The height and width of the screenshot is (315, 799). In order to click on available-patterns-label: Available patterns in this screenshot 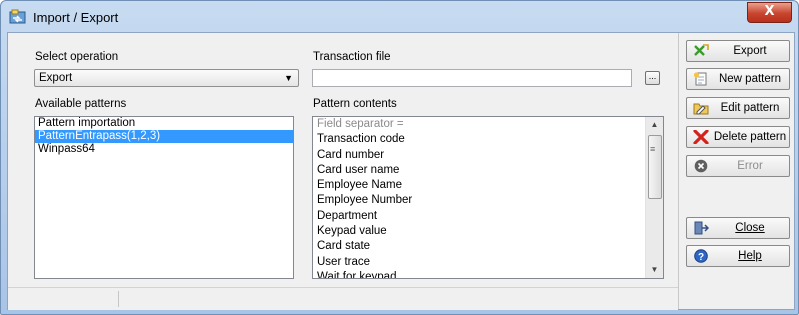, I will do `click(81, 104)`.